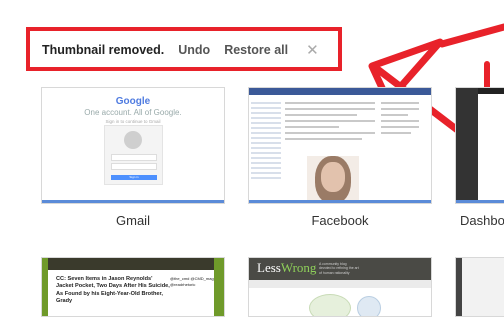  What do you see at coordinates (330, 305) in the screenshot?
I see `lesswrong-diagram` at bounding box center [330, 305].